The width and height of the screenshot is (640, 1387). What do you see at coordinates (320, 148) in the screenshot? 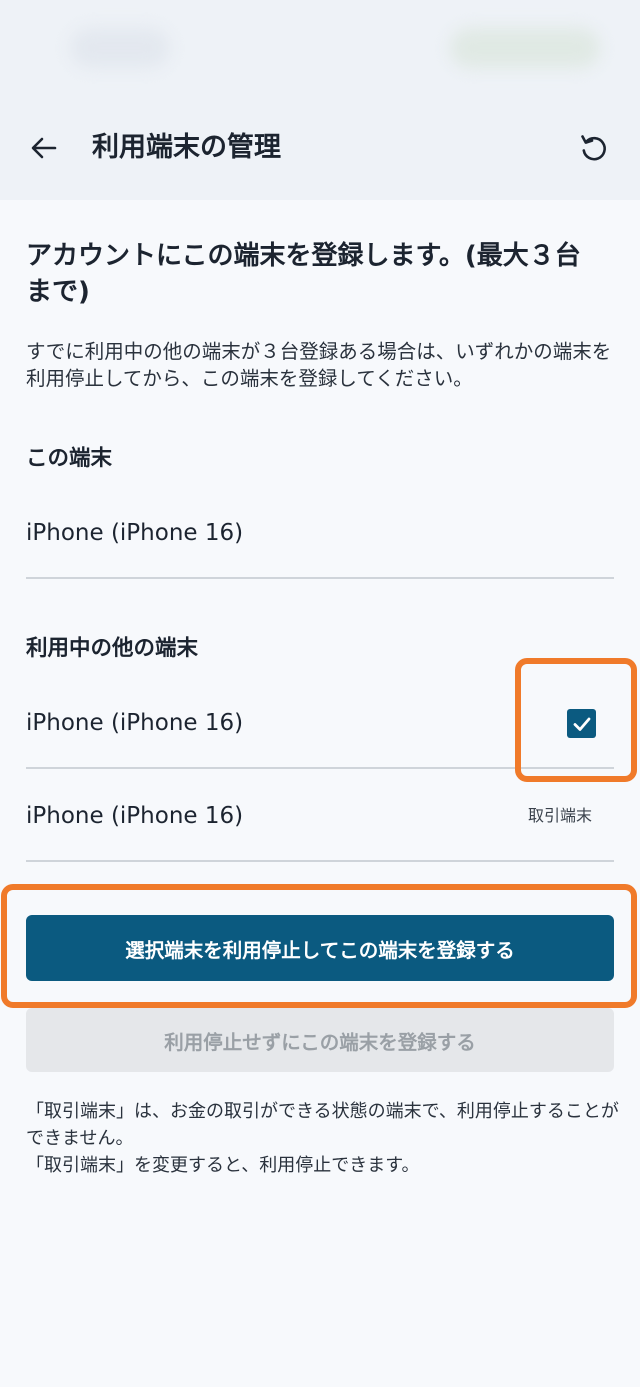
I see `app-header: 利用端末の管理` at bounding box center [320, 148].